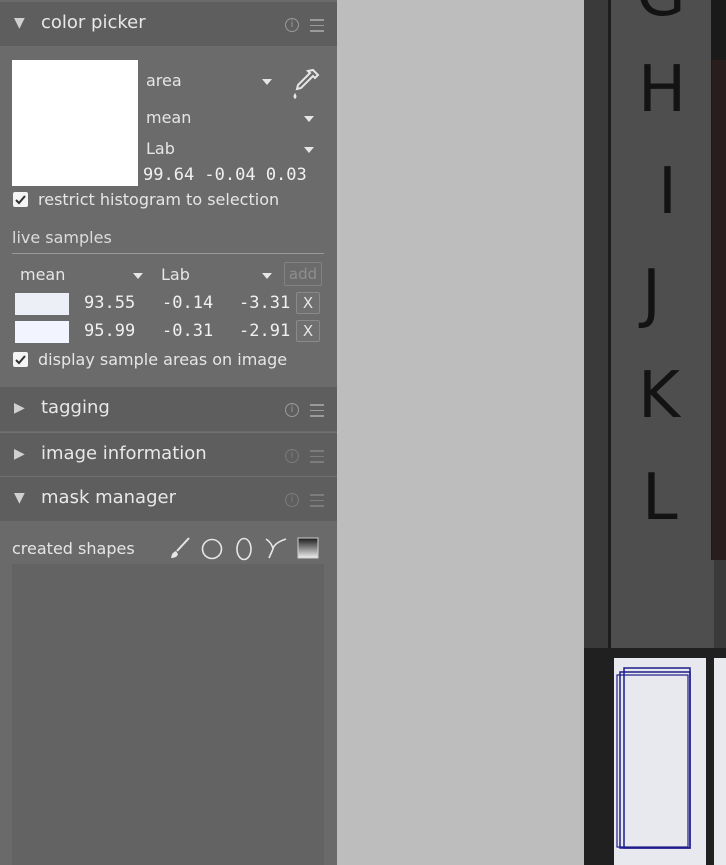 Image resolution: width=726 pixels, height=865 pixels. I want to click on area-combo: area, so click(211, 83).